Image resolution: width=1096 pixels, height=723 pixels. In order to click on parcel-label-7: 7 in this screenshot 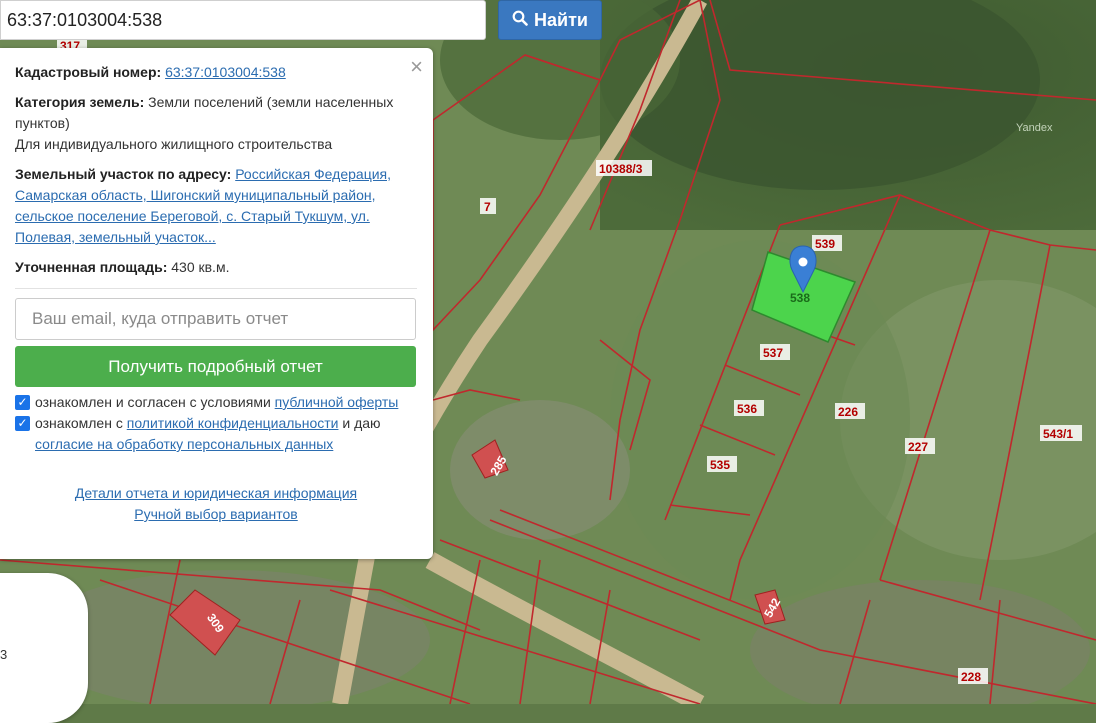, I will do `click(488, 206)`.